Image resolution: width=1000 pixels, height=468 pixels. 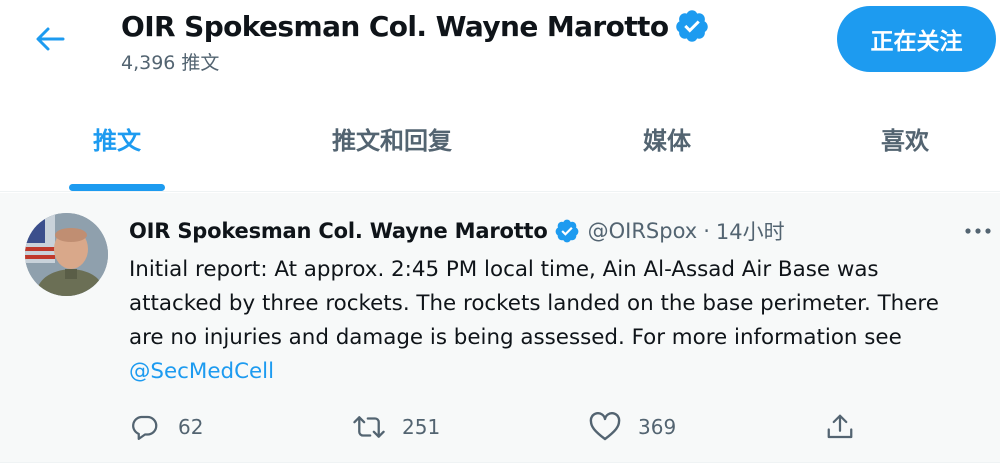 I want to click on reply-button: 62, so click(x=165, y=427).